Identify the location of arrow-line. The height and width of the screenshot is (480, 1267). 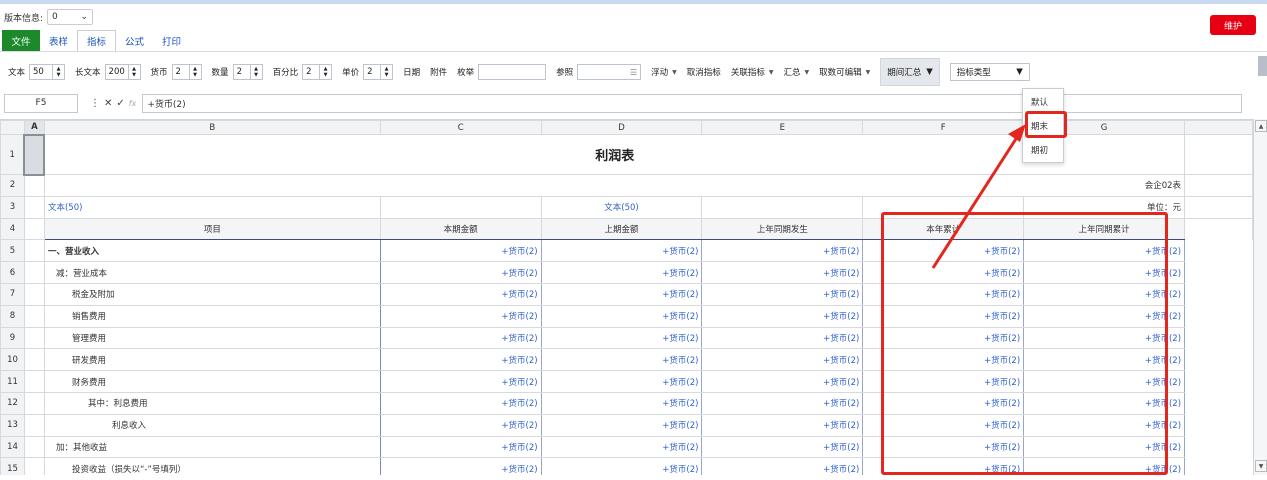
(977, 199).